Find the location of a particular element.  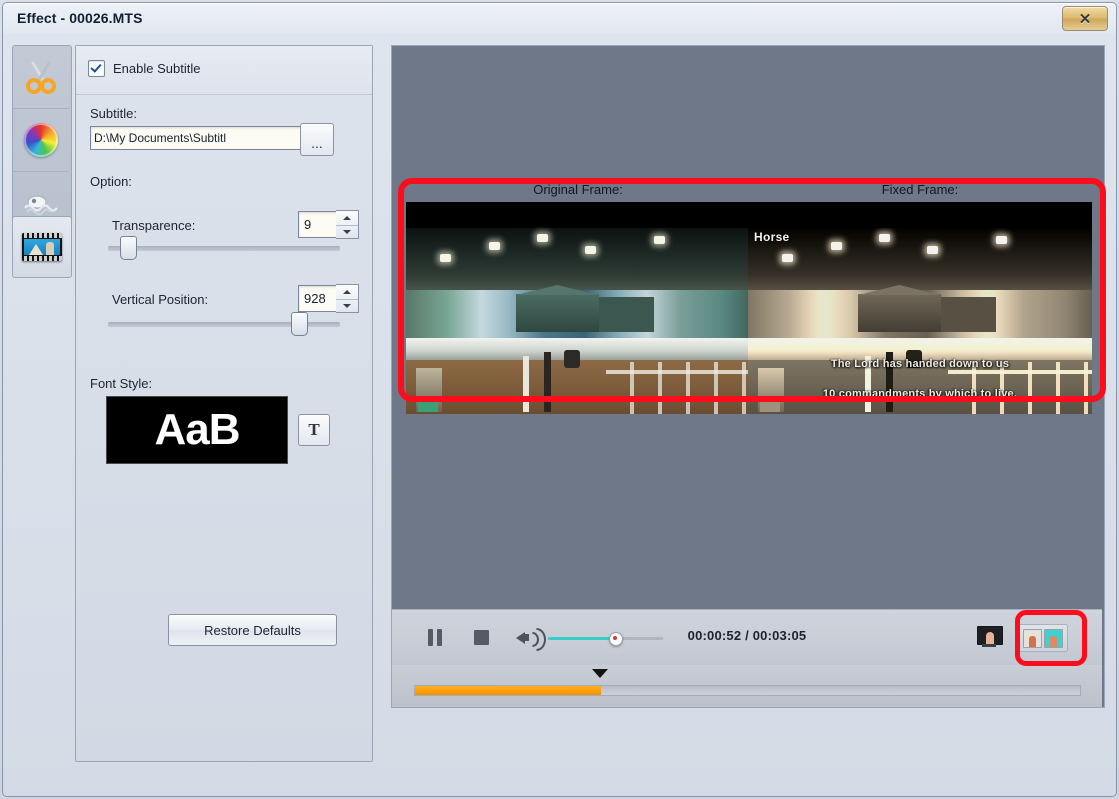

subtitle-label: Subtitle: is located at coordinates (113, 113).